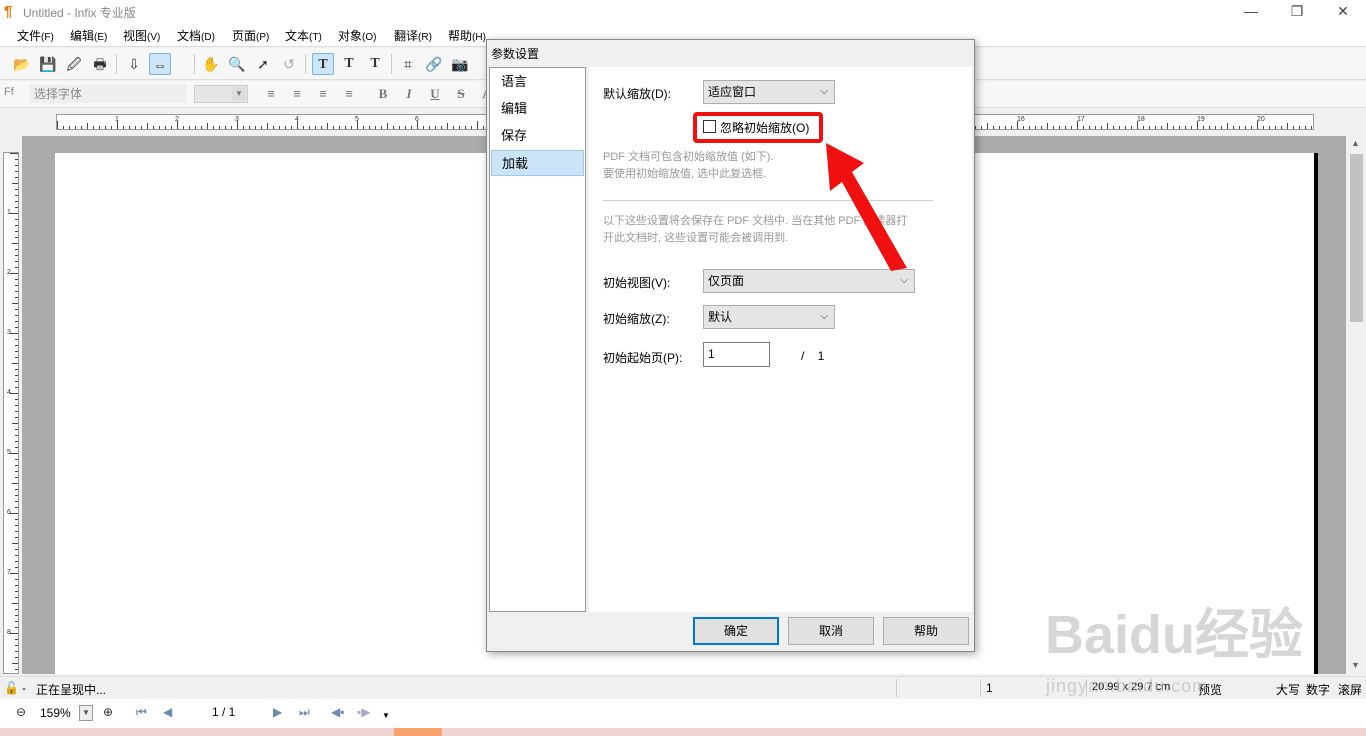  What do you see at coordinates (515, 54) in the screenshot?
I see `dialog-title: 参数设置` at bounding box center [515, 54].